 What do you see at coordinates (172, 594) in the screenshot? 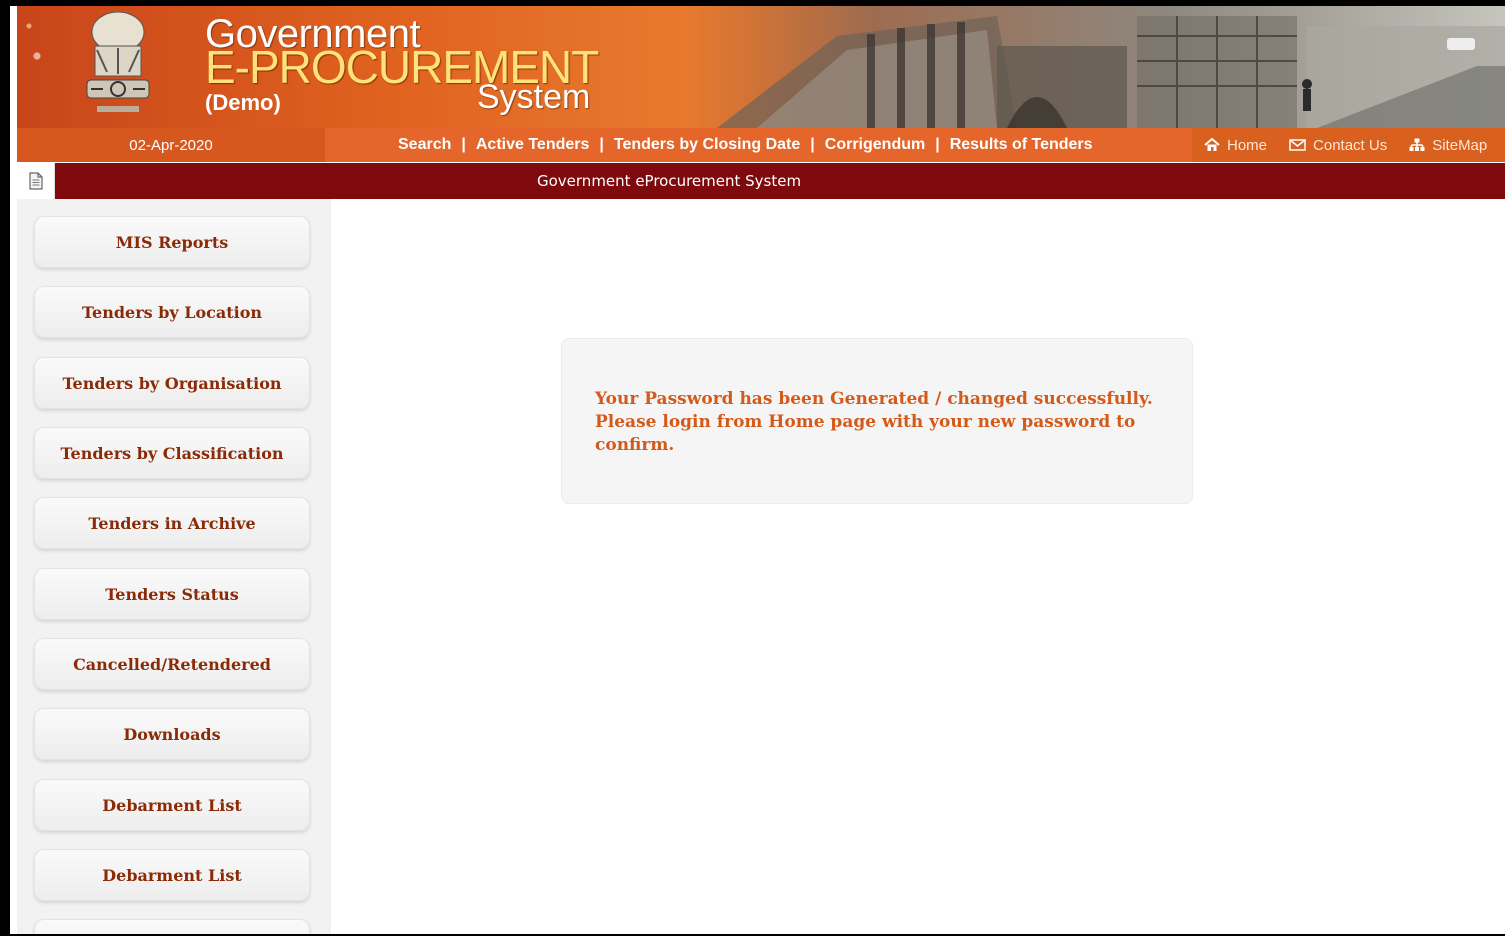
I see `sidebar-item-tenders-status: Tenders Status` at bounding box center [172, 594].